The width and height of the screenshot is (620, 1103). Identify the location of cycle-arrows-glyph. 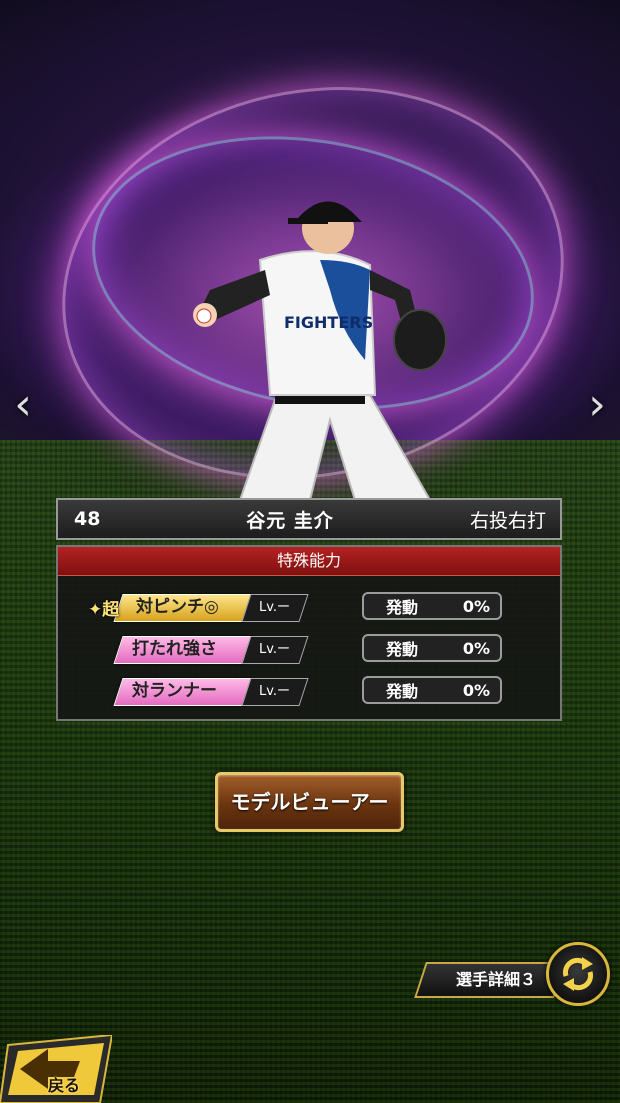
(578, 974).